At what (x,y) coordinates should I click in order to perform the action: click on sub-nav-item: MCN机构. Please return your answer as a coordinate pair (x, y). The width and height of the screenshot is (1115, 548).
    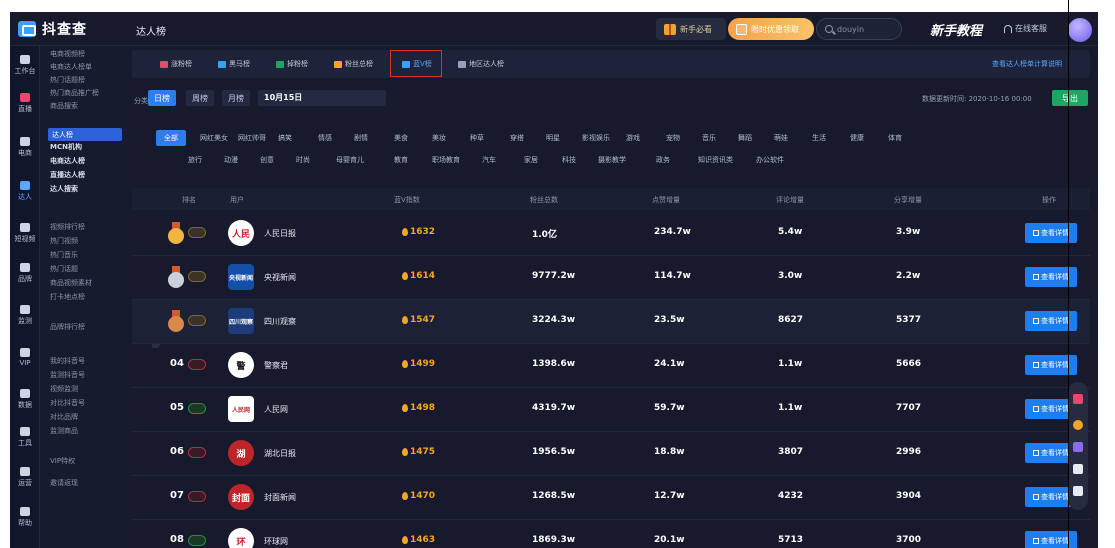
    Looking at the image, I should click on (66, 147).